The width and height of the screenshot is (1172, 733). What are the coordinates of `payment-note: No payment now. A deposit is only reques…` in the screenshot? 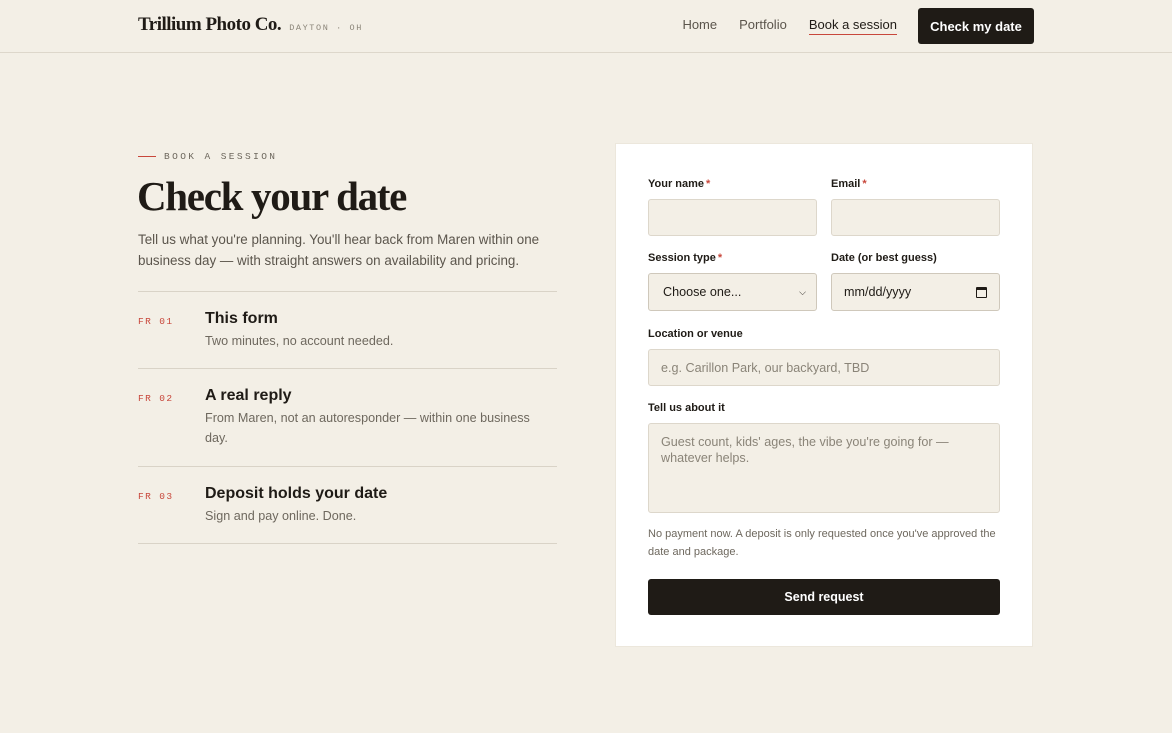 It's located at (822, 543).